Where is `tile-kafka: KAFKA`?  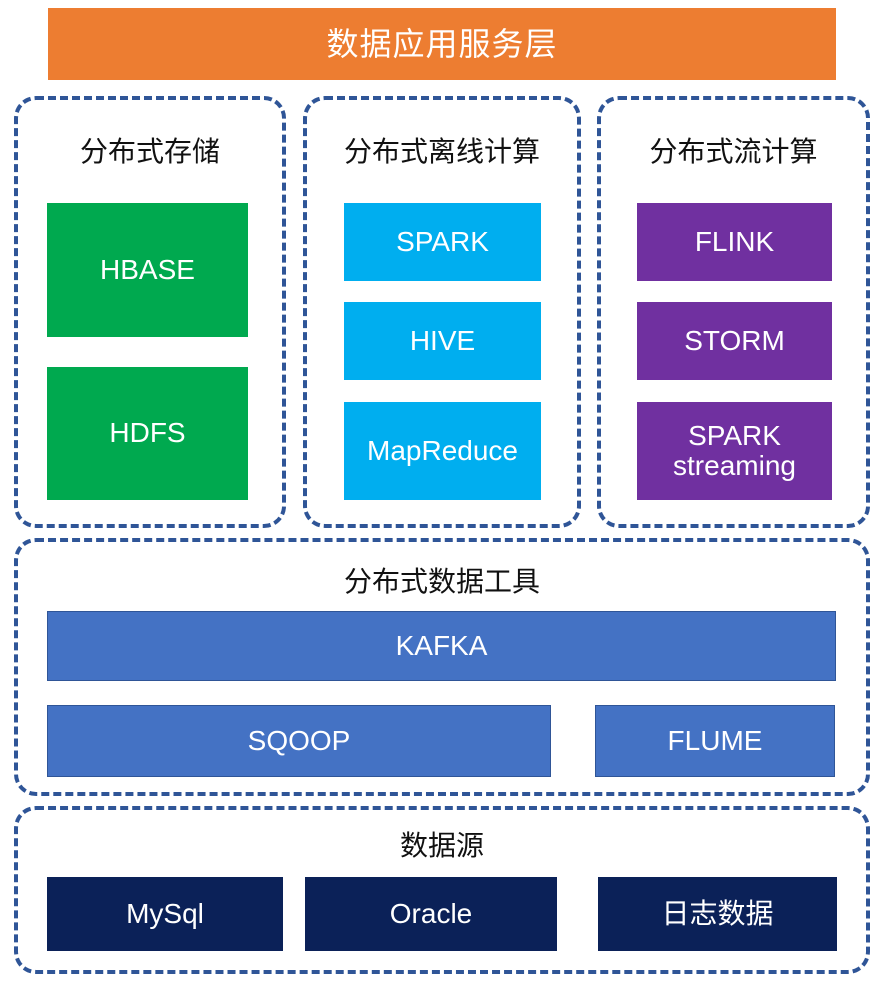 tile-kafka: KAFKA is located at coordinates (441, 646).